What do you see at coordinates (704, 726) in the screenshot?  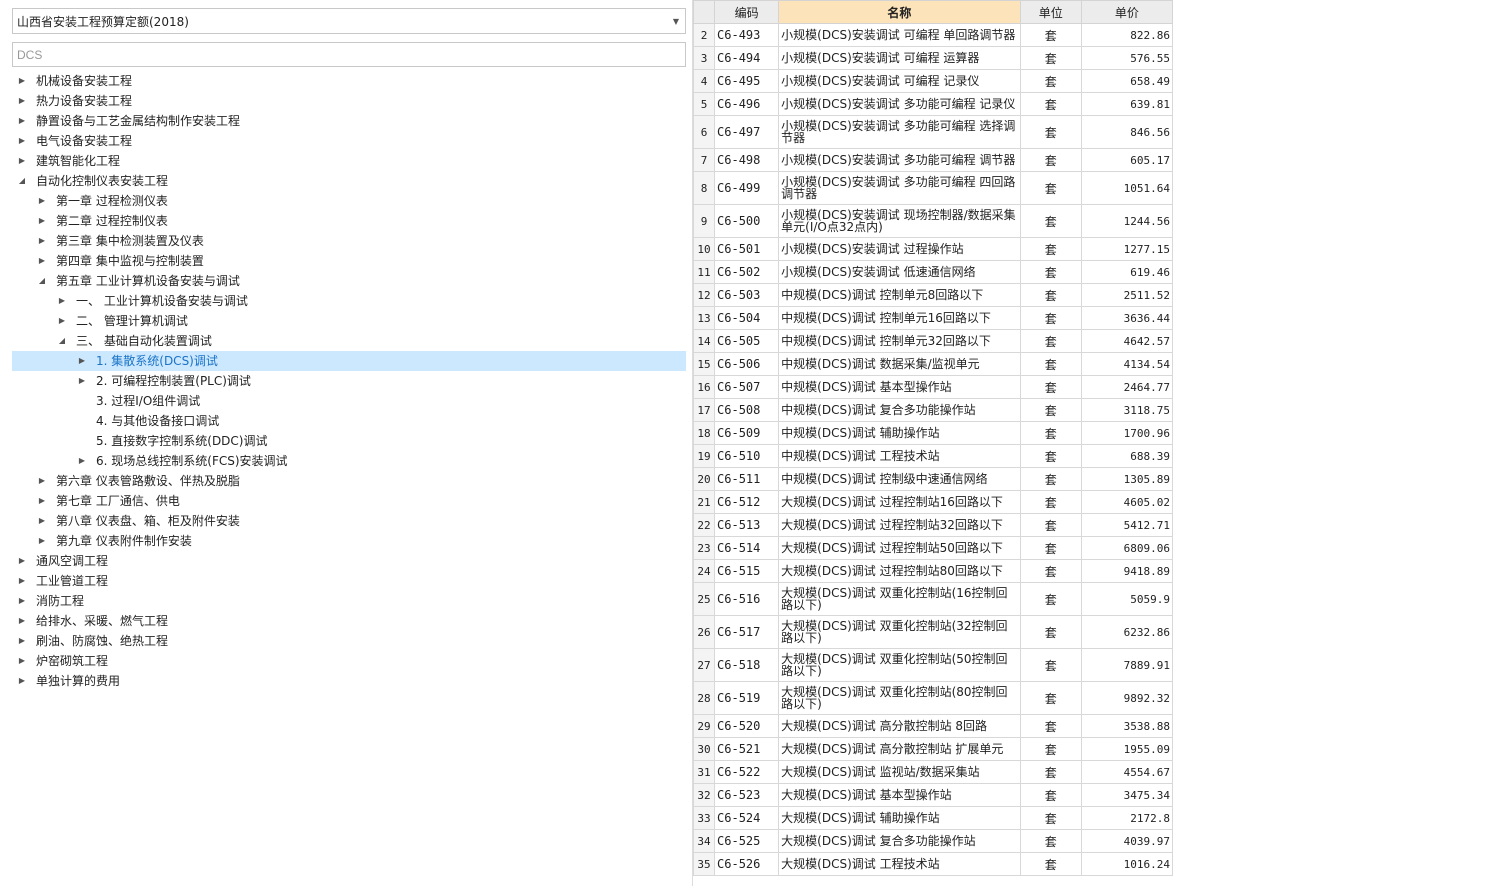 I see `row-number: 29` at bounding box center [704, 726].